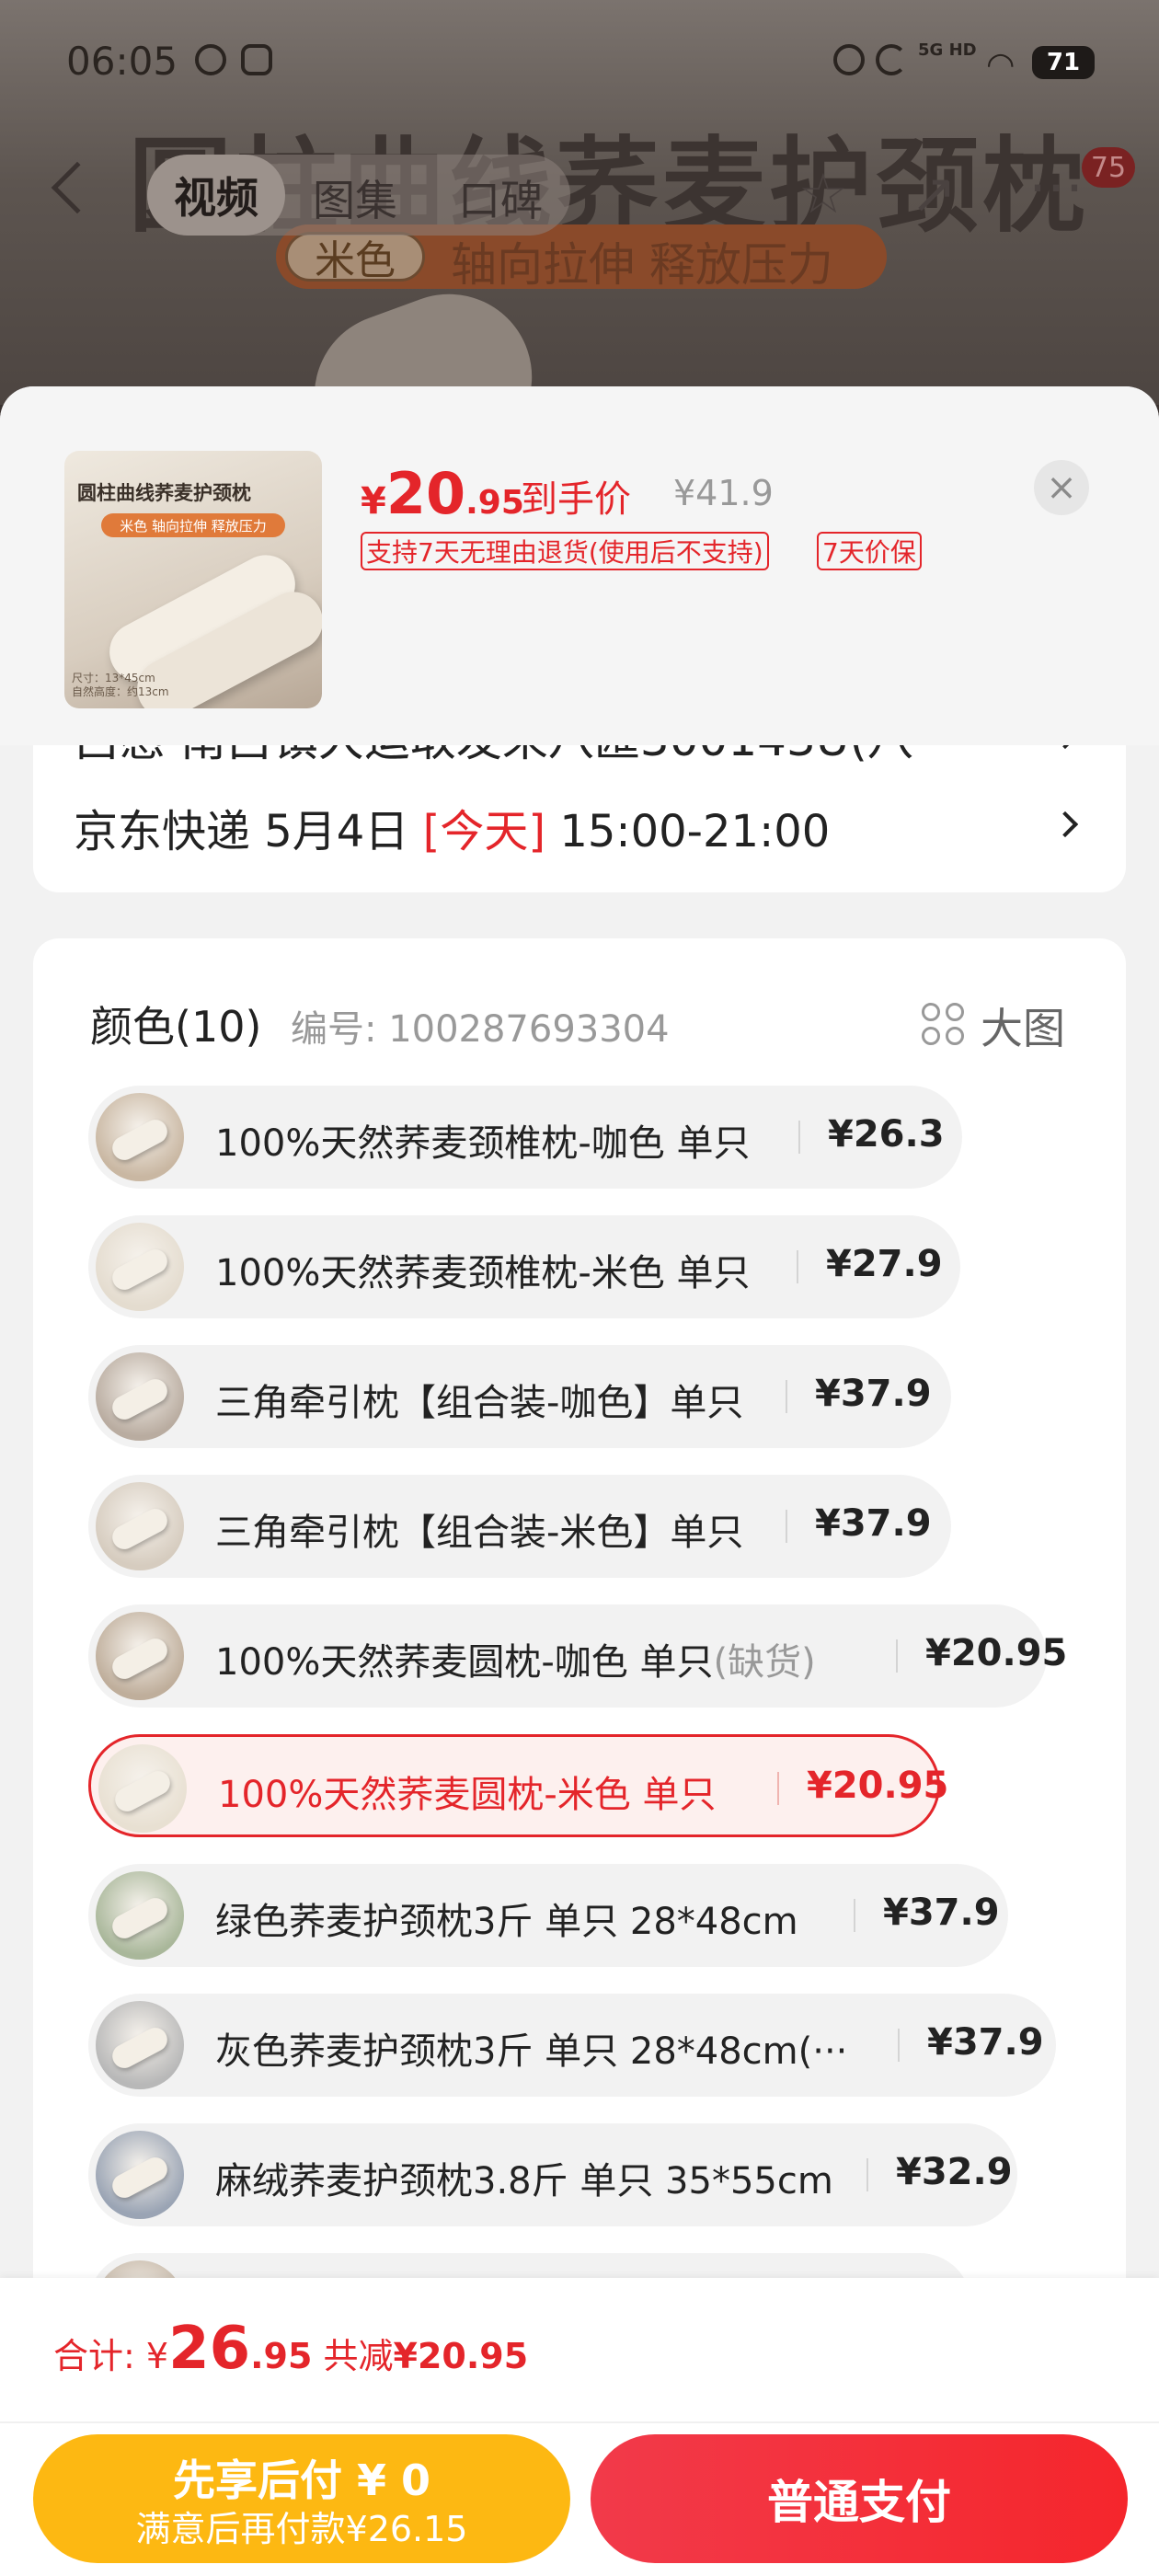  Describe the element at coordinates (579, 2422) in the screenshot. I see `divider` at that location.